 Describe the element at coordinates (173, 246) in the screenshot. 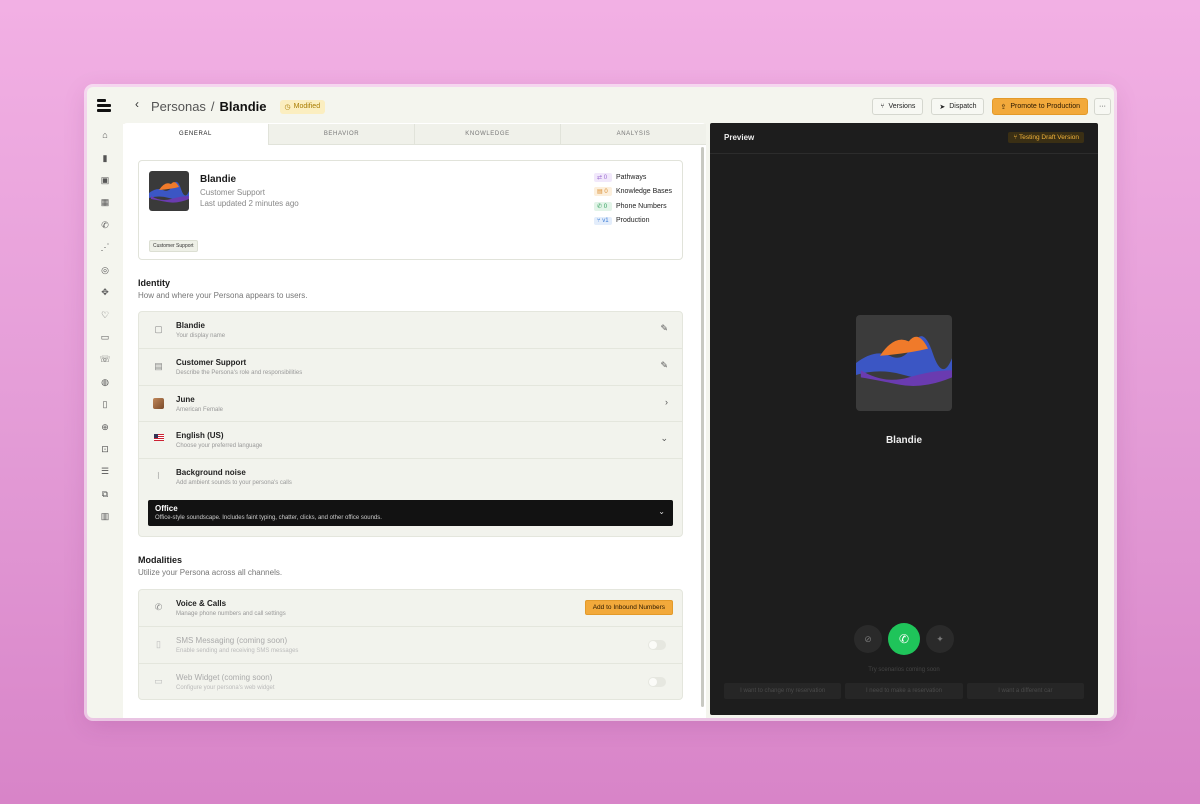

I see `persona-tag: Customer Support` at that location.